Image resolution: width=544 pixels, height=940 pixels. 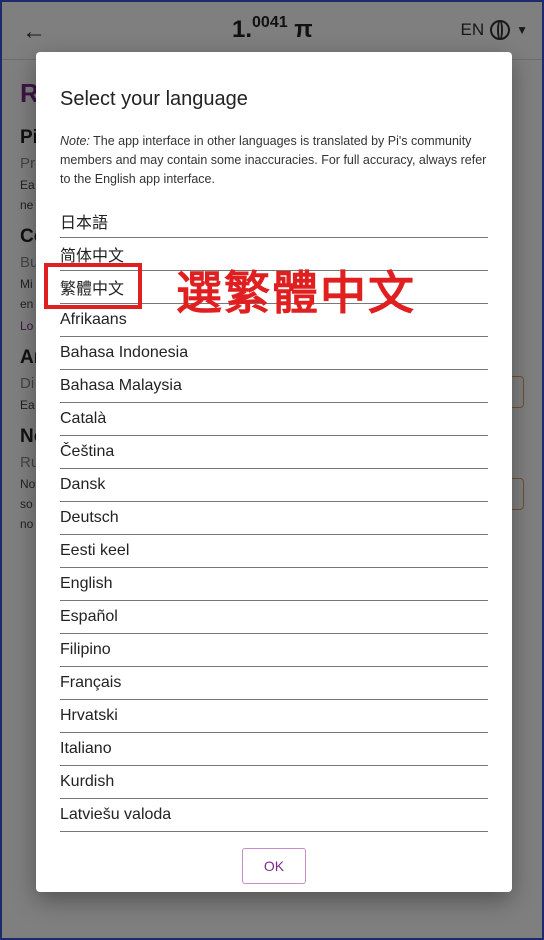 What do you see at coordinates (274, 419) in the screenshot?
I see `language-option-catala: Català` at bounding box center [274, 419].